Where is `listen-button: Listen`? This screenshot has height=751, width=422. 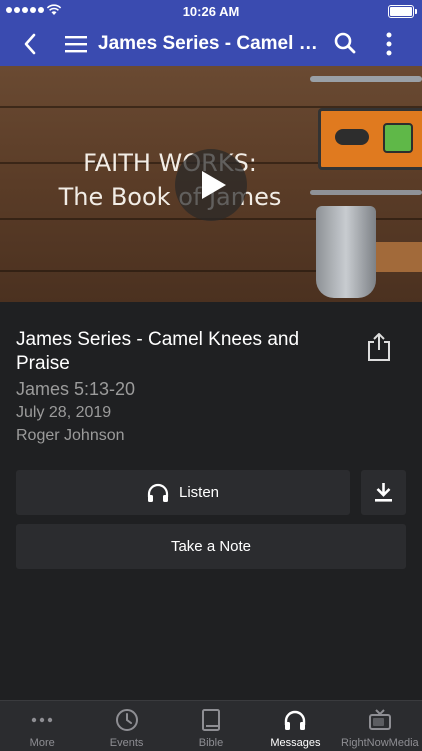 listen-button: Listen is located at coordinates (183, 492).